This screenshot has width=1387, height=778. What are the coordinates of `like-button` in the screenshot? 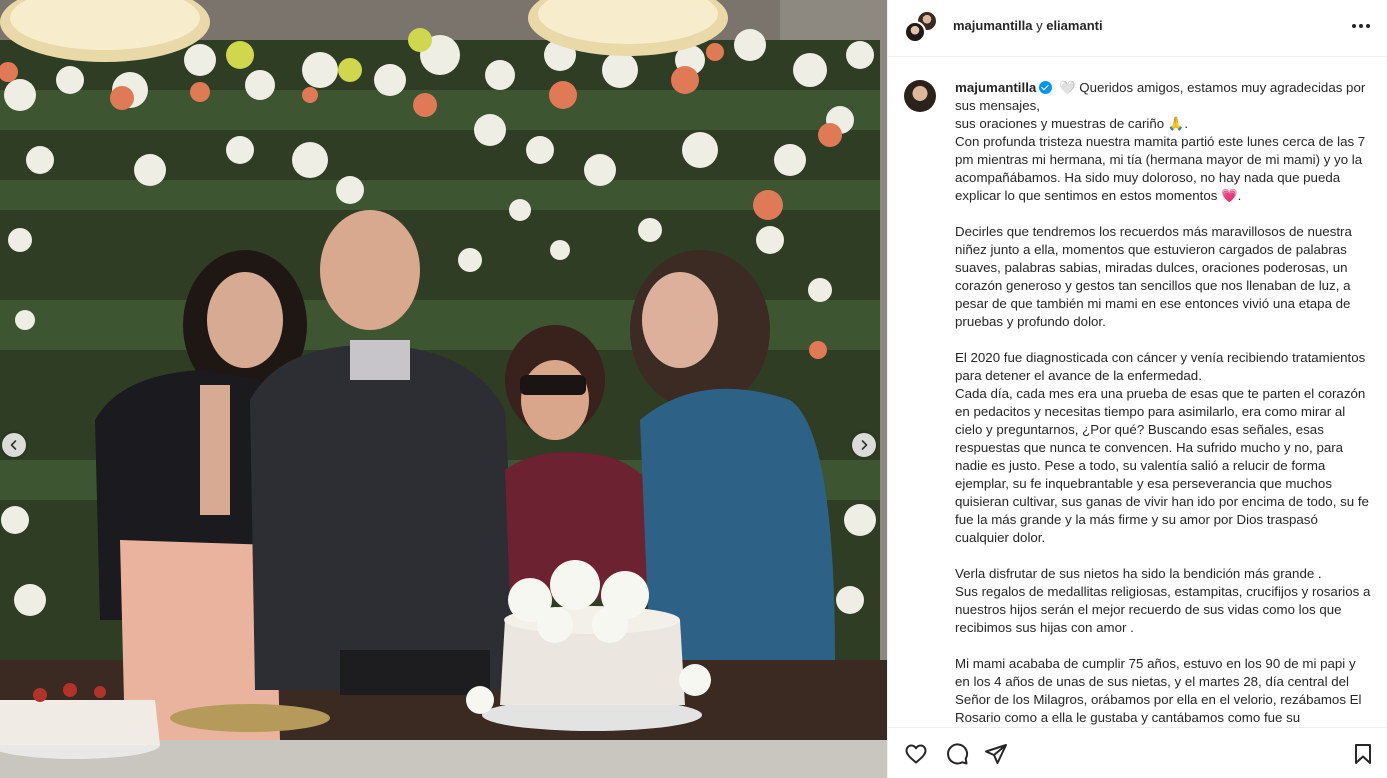 It's located at (917, 755).